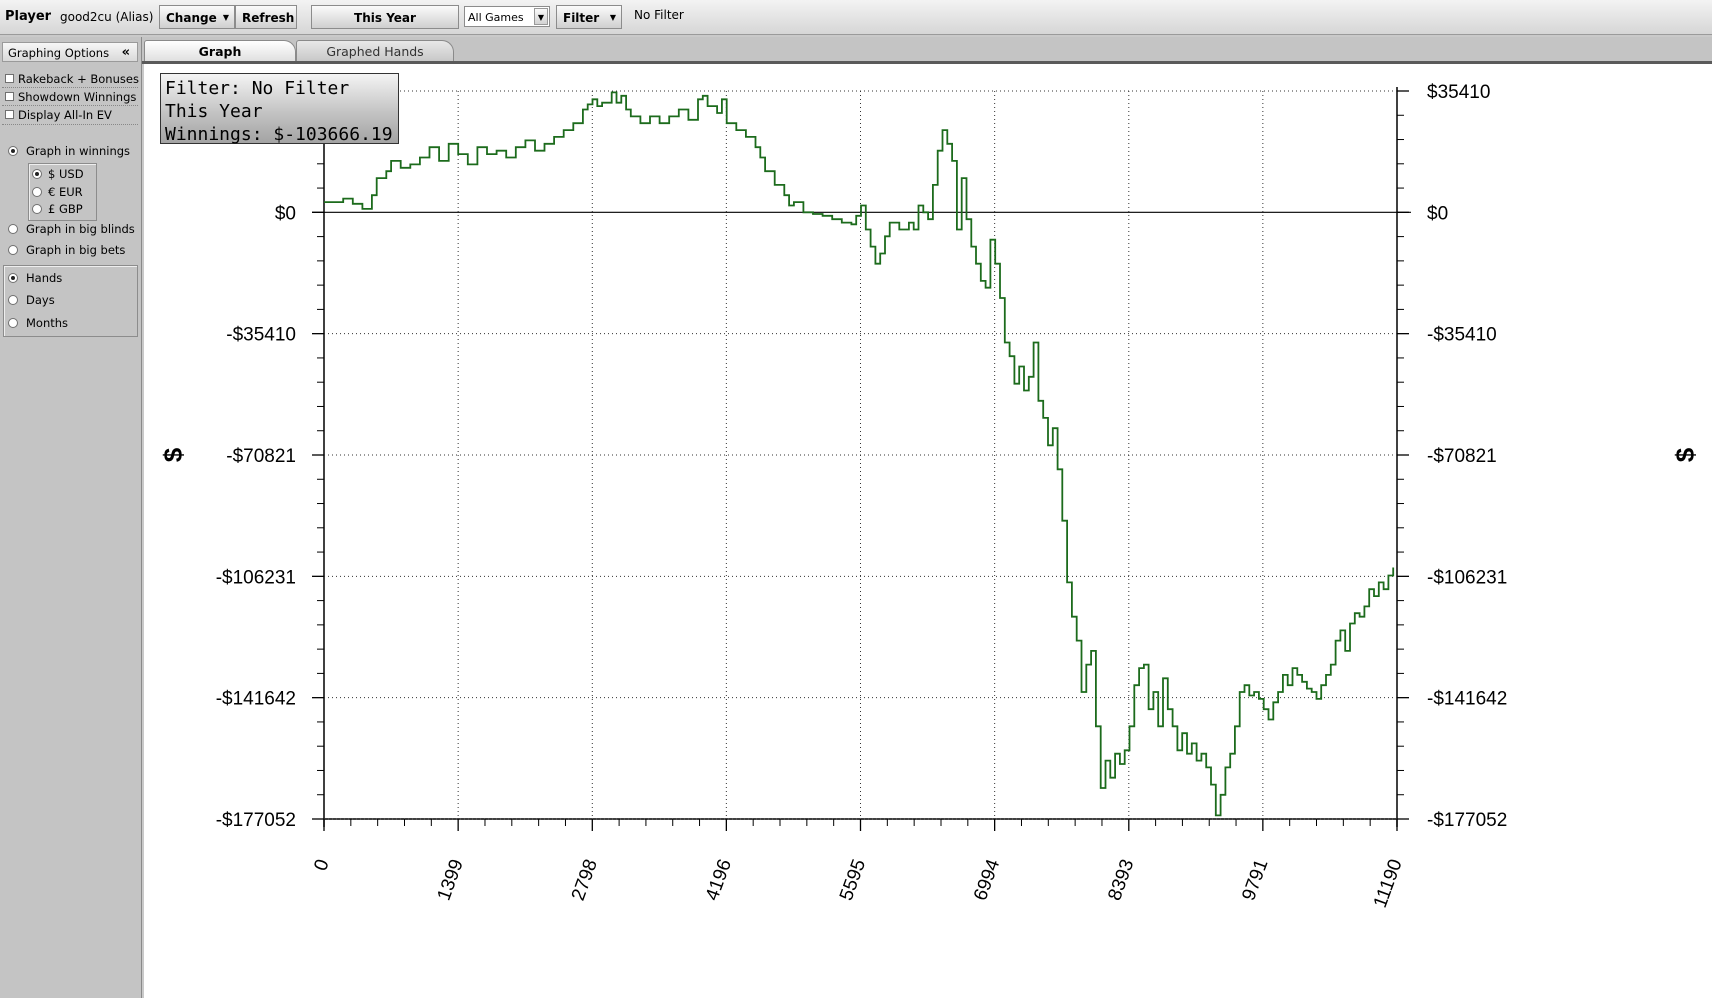  I want to click on player-alias: good2cu (Alias), so click(107, 17).